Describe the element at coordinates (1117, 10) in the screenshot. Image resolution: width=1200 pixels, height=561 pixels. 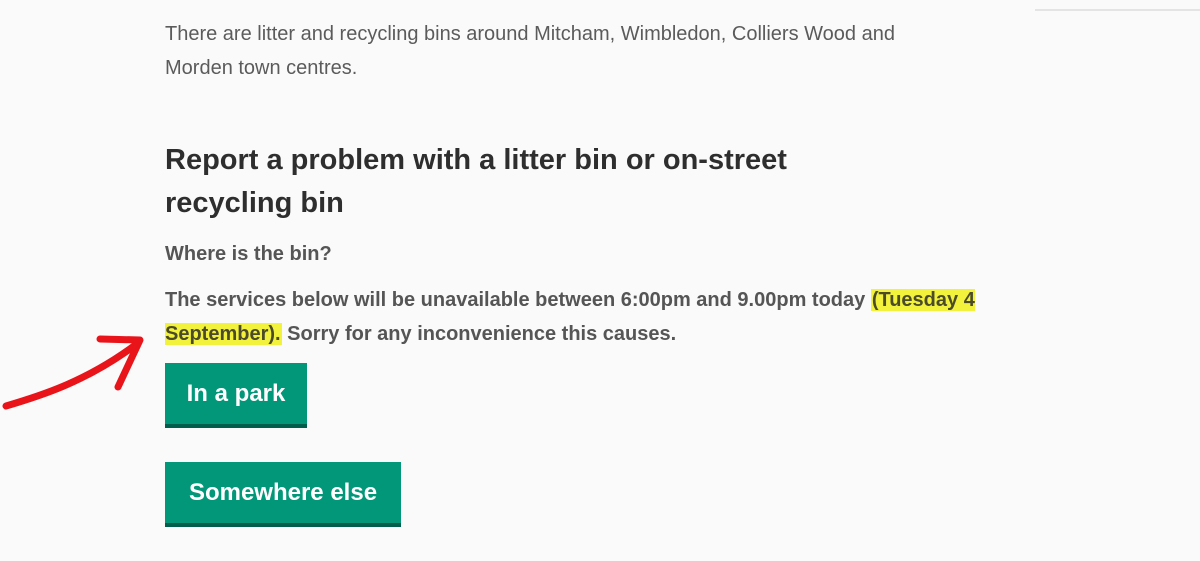
I see `top-right-divider` at that location.